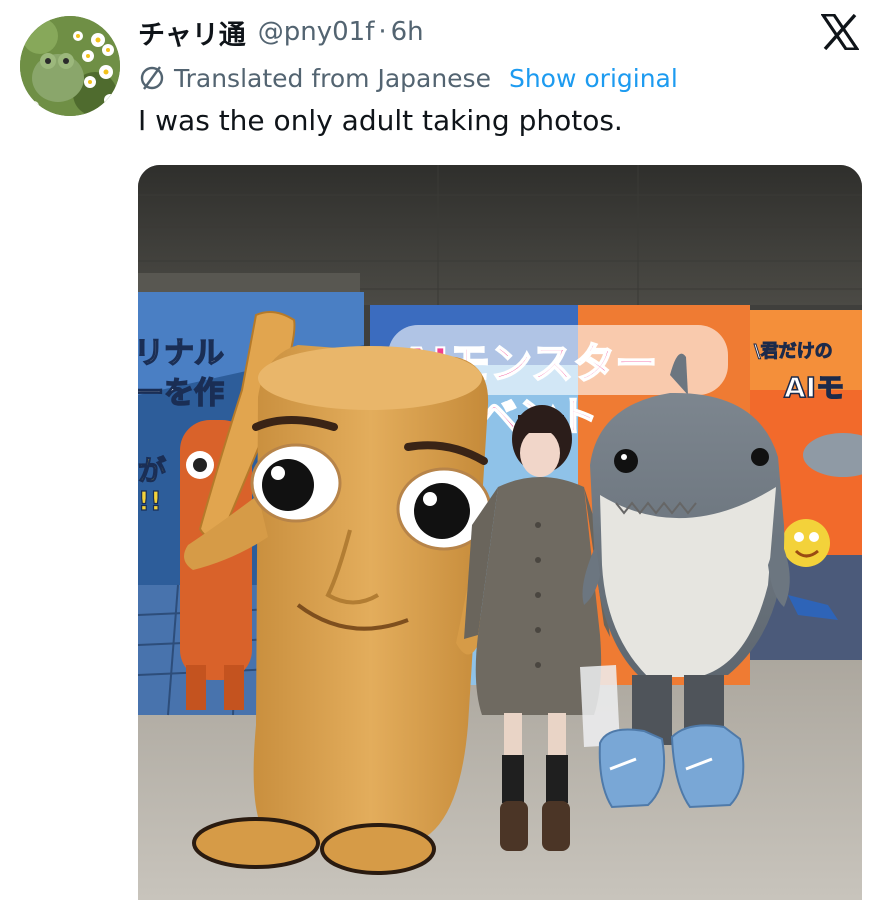  I want to click on banner-right-text-1: \君だけの, so click(793, 351).